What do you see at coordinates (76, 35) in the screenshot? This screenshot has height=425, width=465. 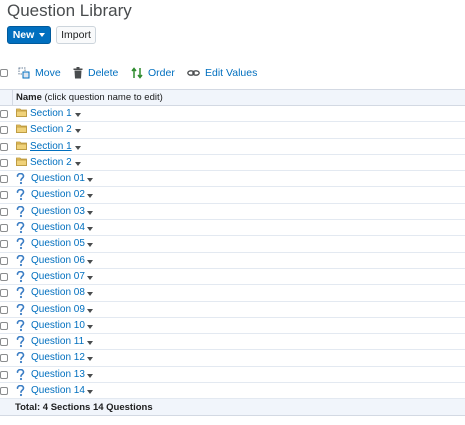 I see `import-button: Import` at bounding box center [76, 35].